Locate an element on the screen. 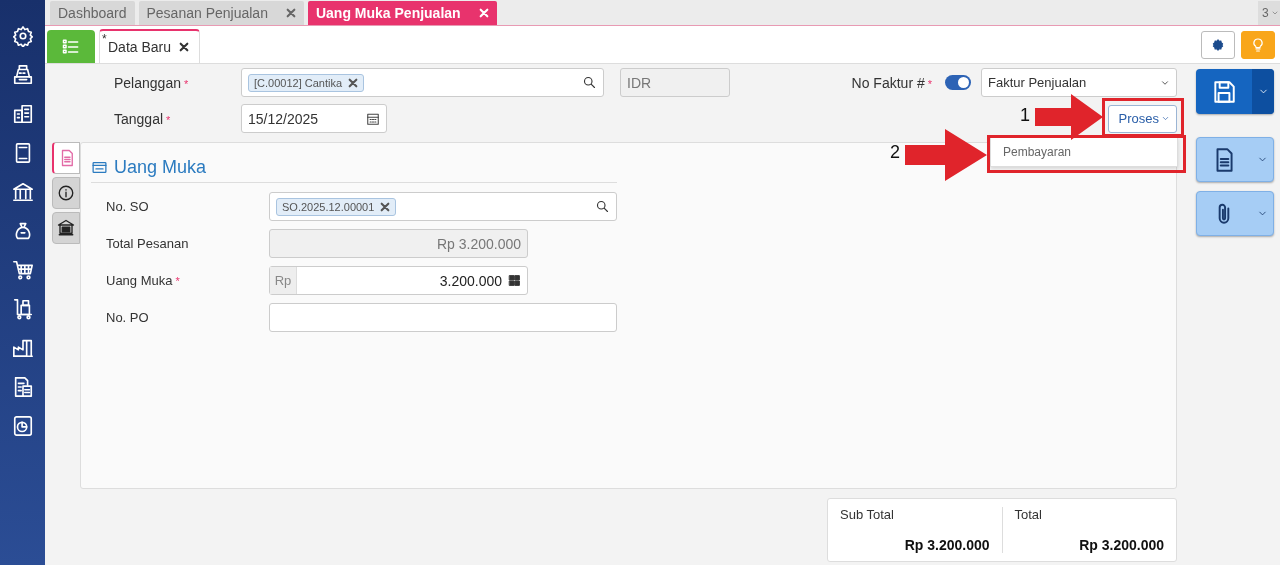 The image size is (1280, 565). field-label: No Faktur # * is located at coordinates (891, 82).